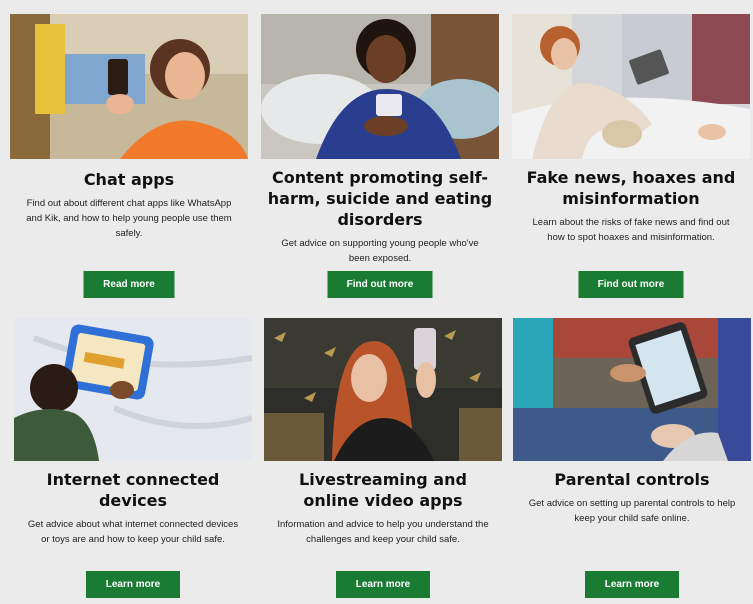  What do you see at coordinates (631, 188) in the screenshot?
I see `card-title: Fake news, hoaxes and misinformation` at bounding box center [631, 188].